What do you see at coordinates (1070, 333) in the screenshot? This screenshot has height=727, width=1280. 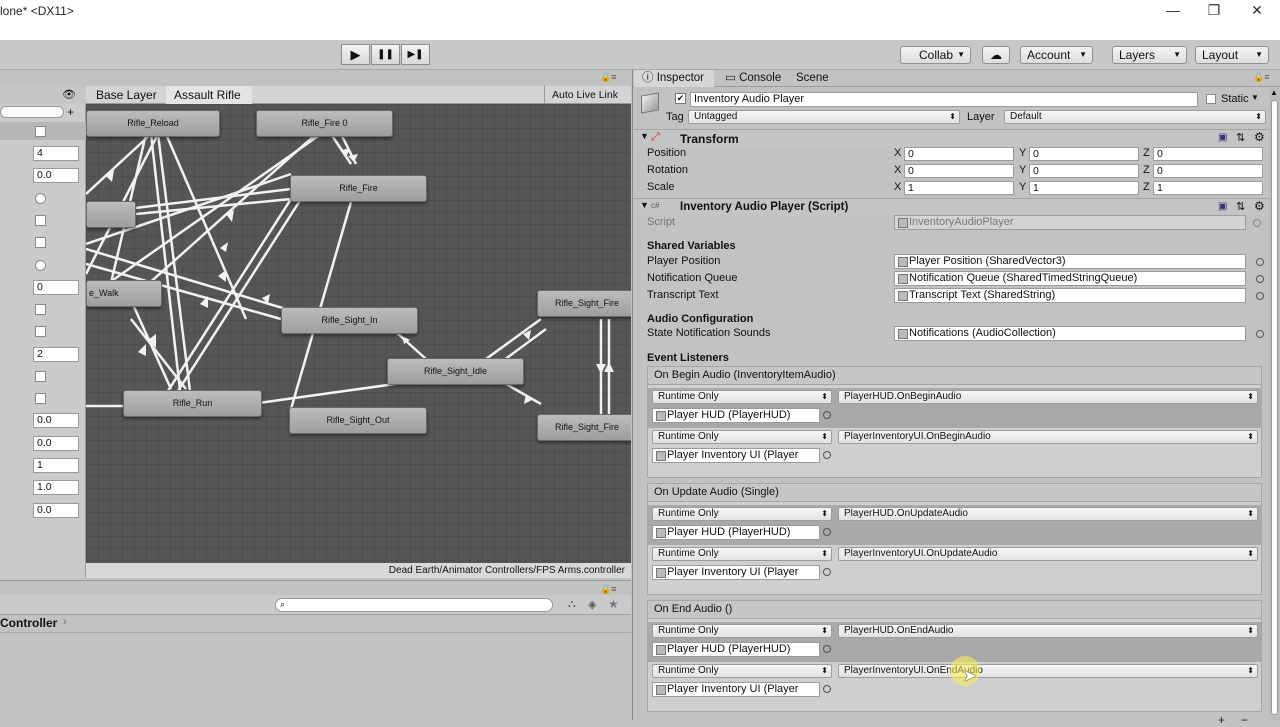 I see `state-notification-sounds-field: Notifications (AudioCollection)` at bounding box center [1070, 333].